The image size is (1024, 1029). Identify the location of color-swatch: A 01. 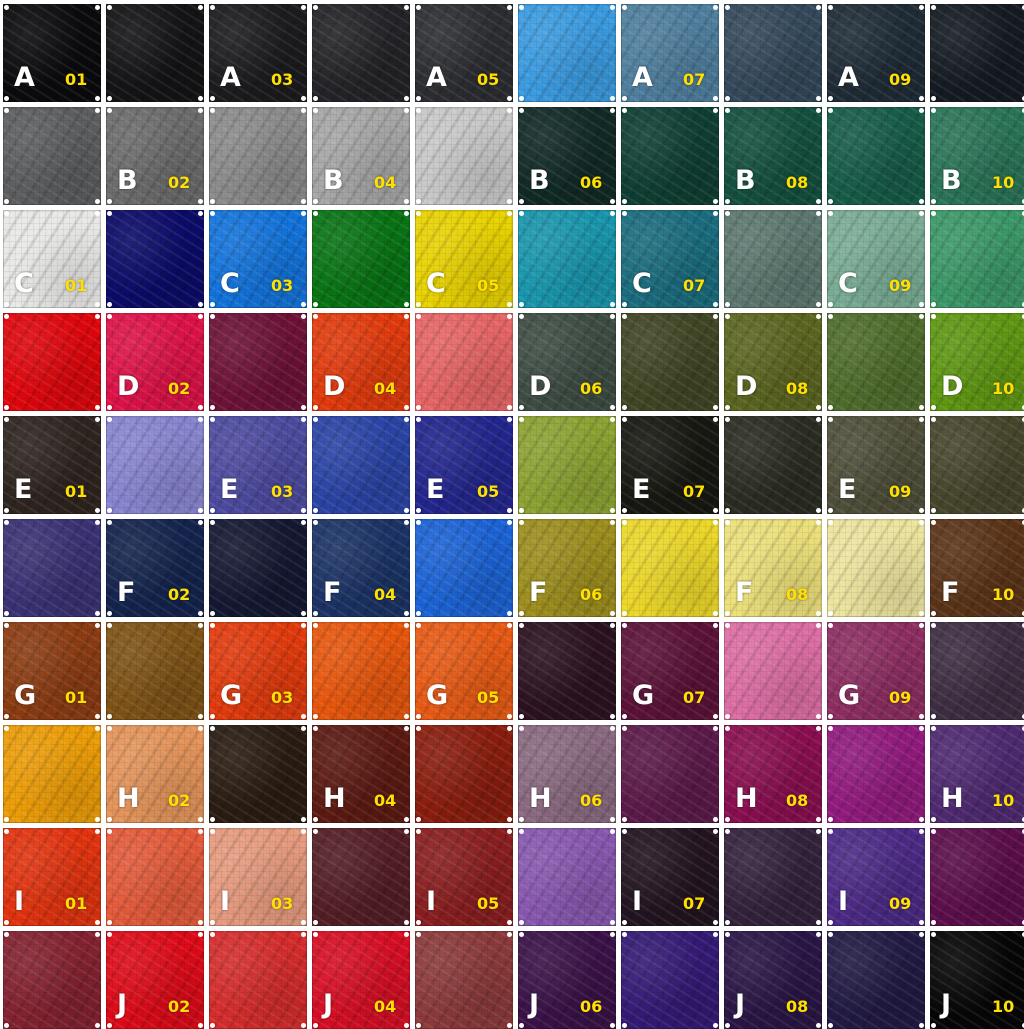
(52, 53).